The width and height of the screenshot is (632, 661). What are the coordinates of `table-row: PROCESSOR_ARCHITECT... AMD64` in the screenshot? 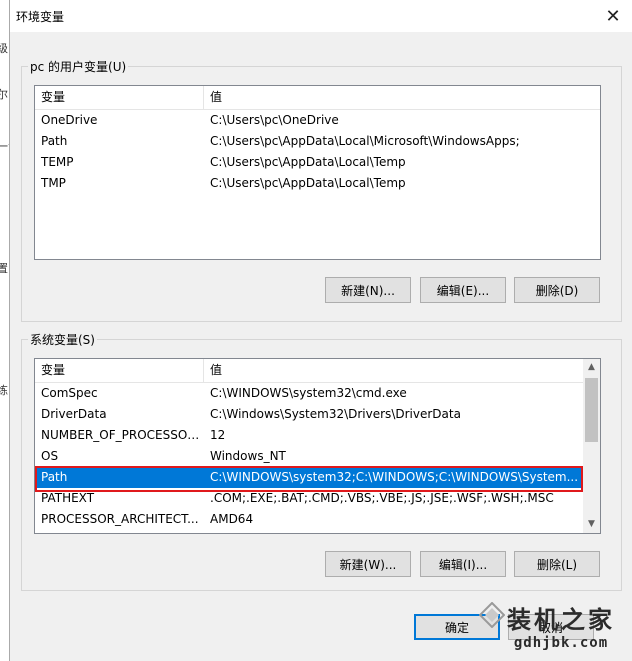 It's located at (308, 519).